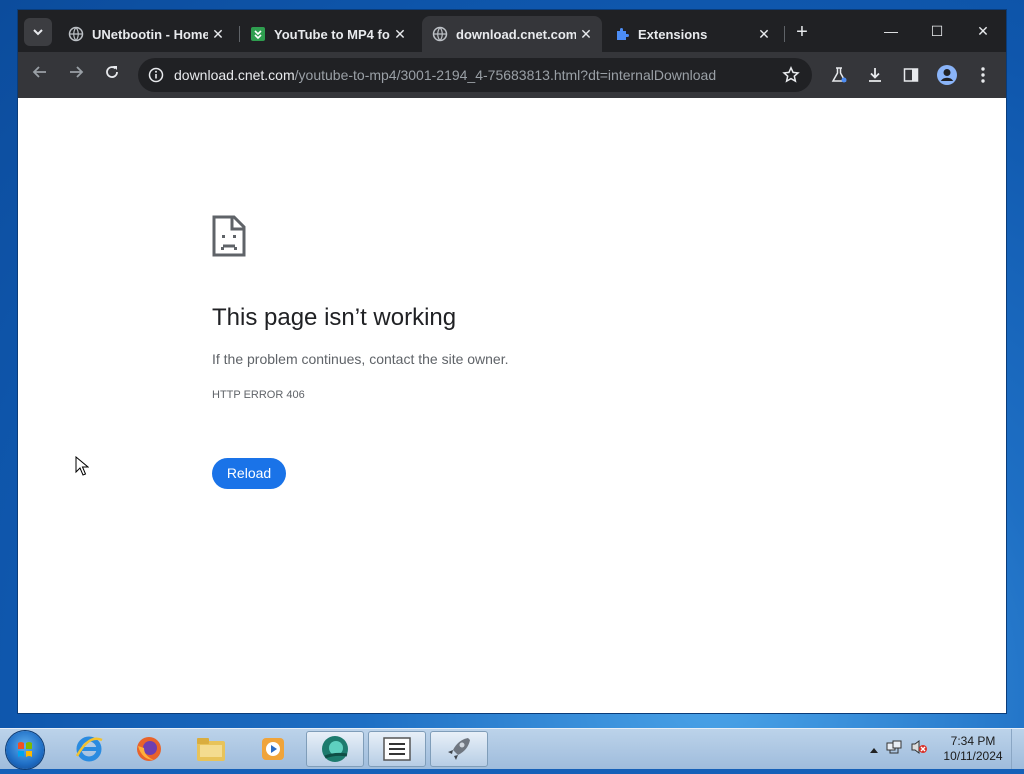  Describe the element at coordinates (622, 34) in the screenshot. I see `puzzle-icon` at that location.